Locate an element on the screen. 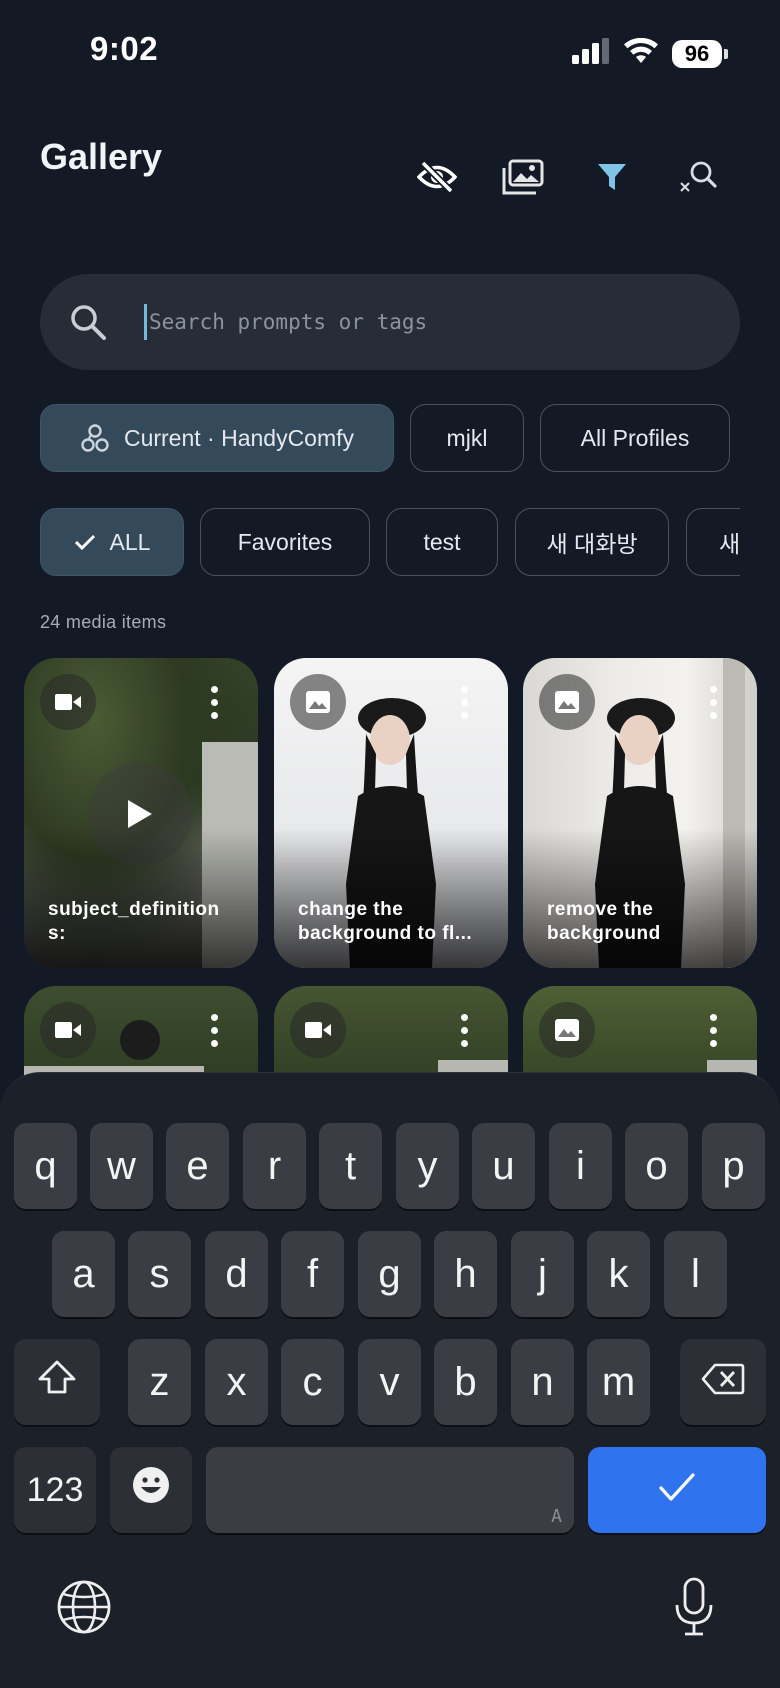 Image resolution: width=780 pixels, height=1688 pixels. chip-label: test is located at coordinates (442, 541).